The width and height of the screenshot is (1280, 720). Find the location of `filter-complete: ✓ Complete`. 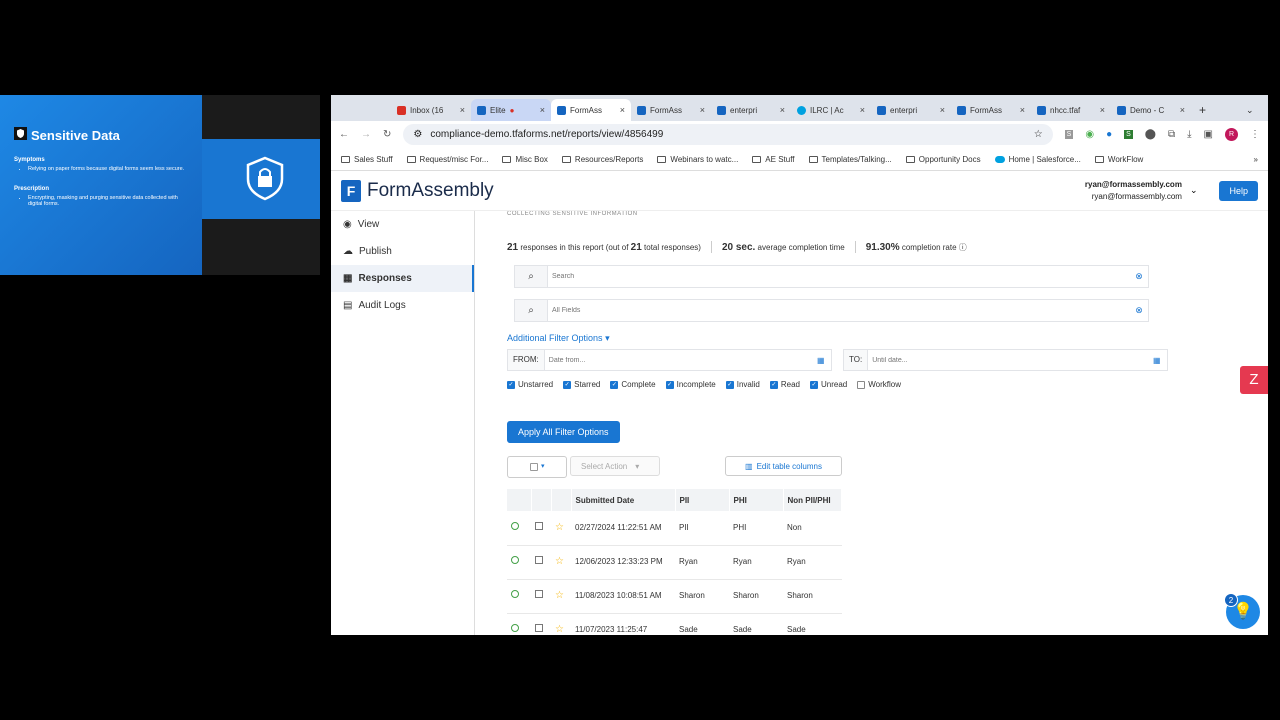

filter-complete: ✓ Complete is located at coordinates (633, 384).